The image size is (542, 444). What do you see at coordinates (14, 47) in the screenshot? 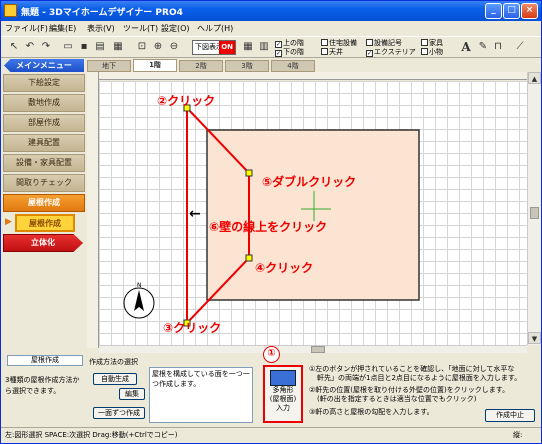
I see `select-arrow-icon: ↖` at bounding box center [14, 47].